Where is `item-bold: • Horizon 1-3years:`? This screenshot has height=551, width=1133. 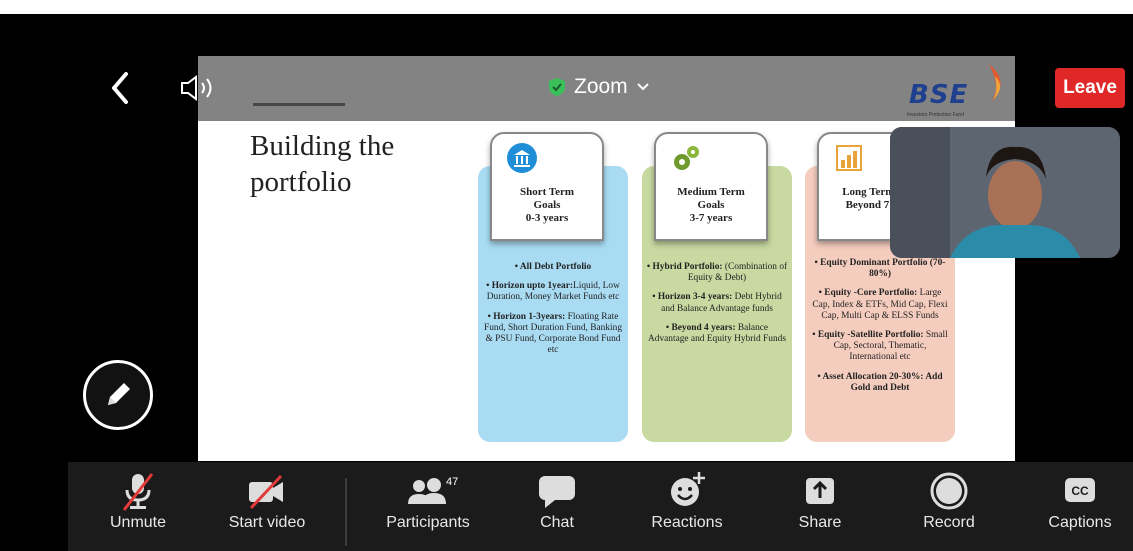 item-bold: • Horizon 1-3years: is located at coordinates (526, 316).